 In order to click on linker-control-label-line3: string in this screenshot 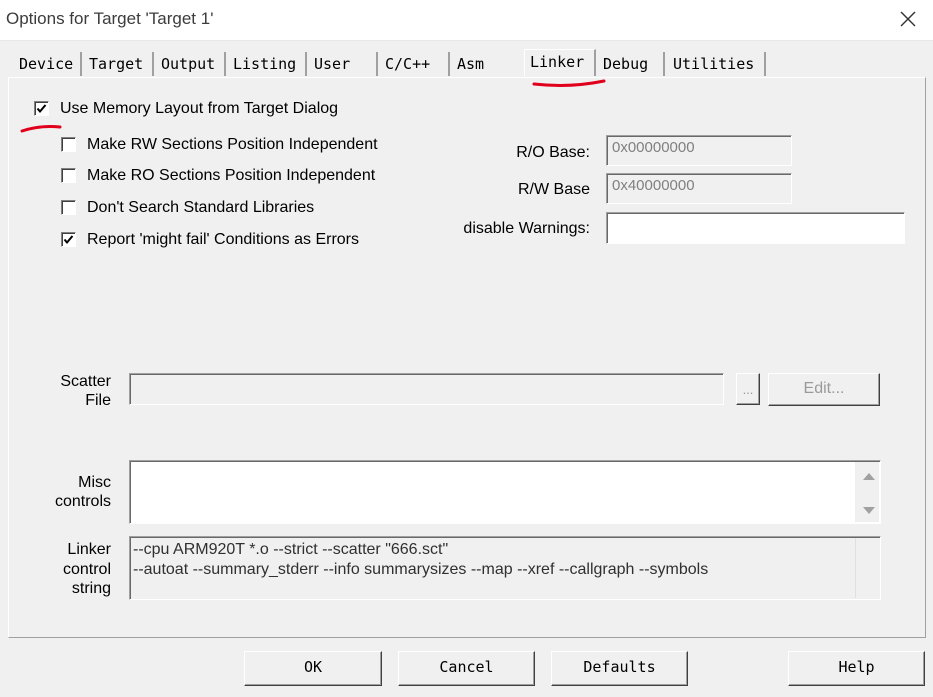, I will do `click(91, 588)`.